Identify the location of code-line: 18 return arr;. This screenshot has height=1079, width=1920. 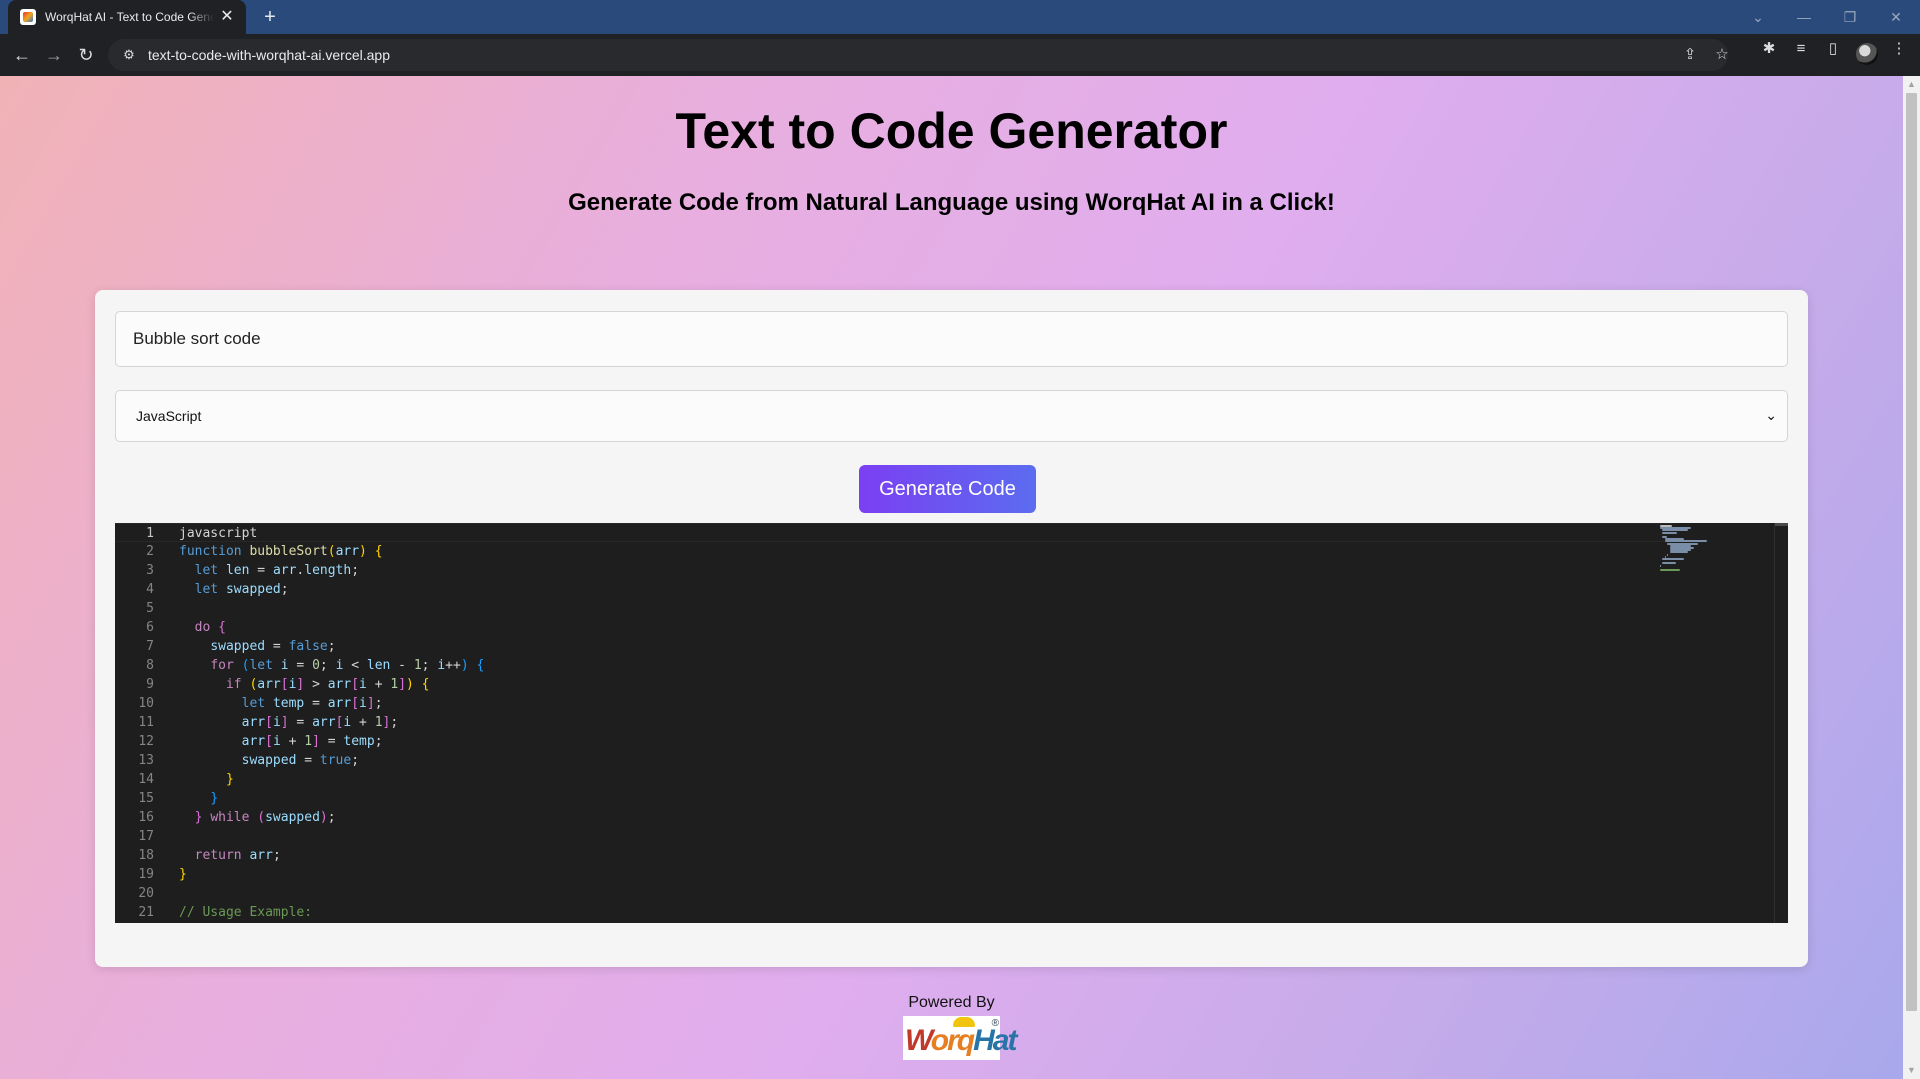
(895, 855).